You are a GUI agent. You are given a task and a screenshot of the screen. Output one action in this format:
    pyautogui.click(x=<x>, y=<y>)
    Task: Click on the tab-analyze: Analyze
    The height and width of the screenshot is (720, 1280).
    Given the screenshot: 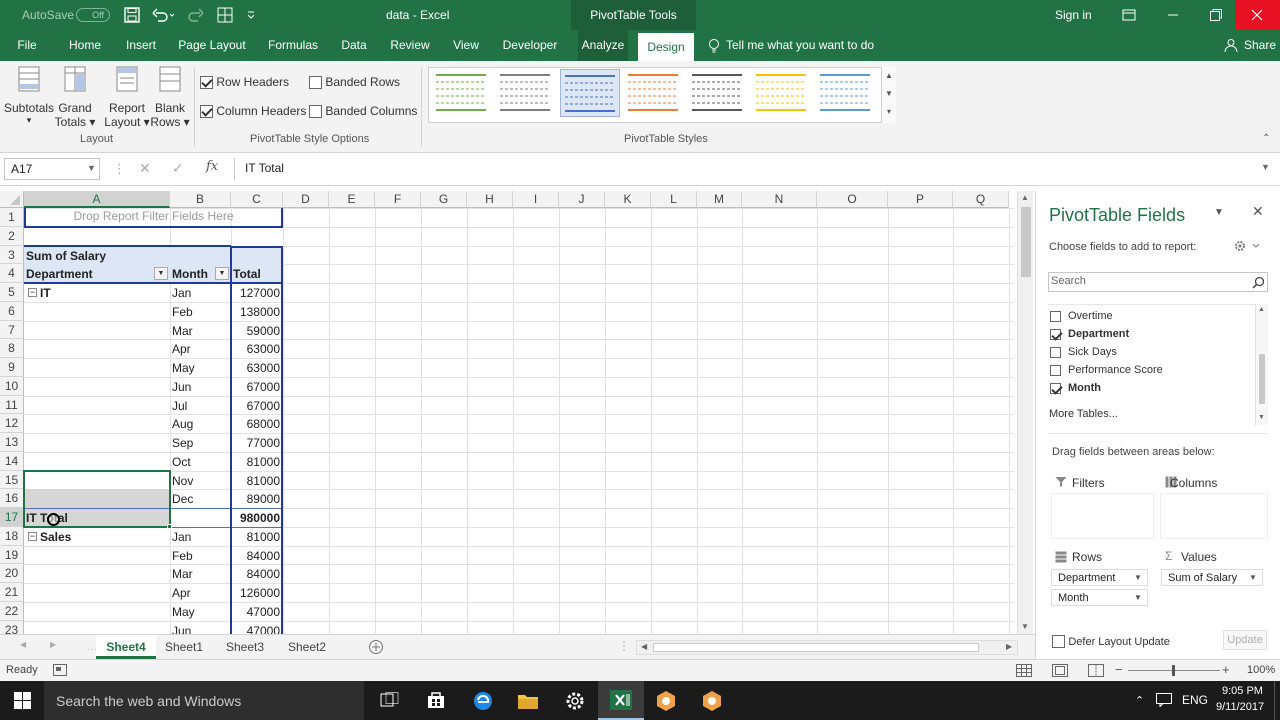 What is the action you would take?
    pyautogui.click(x=603, y=45)
    